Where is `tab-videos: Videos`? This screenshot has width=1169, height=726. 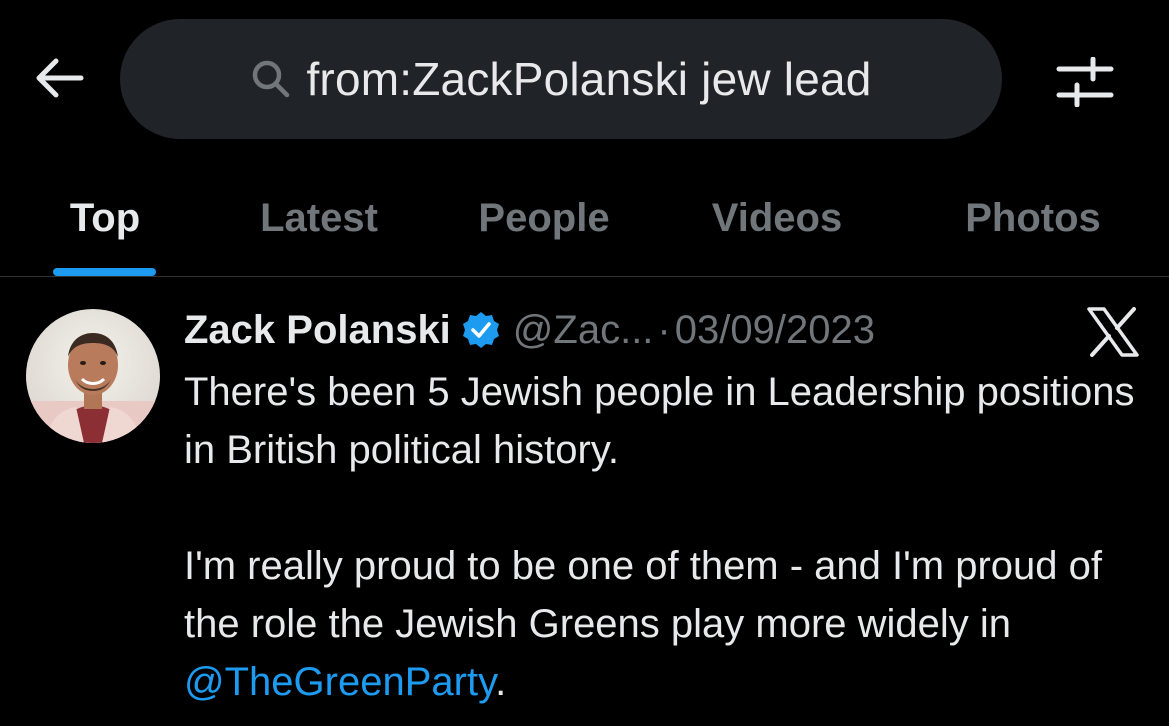
tab-videos: Videos is located at coordinates (777, 218).